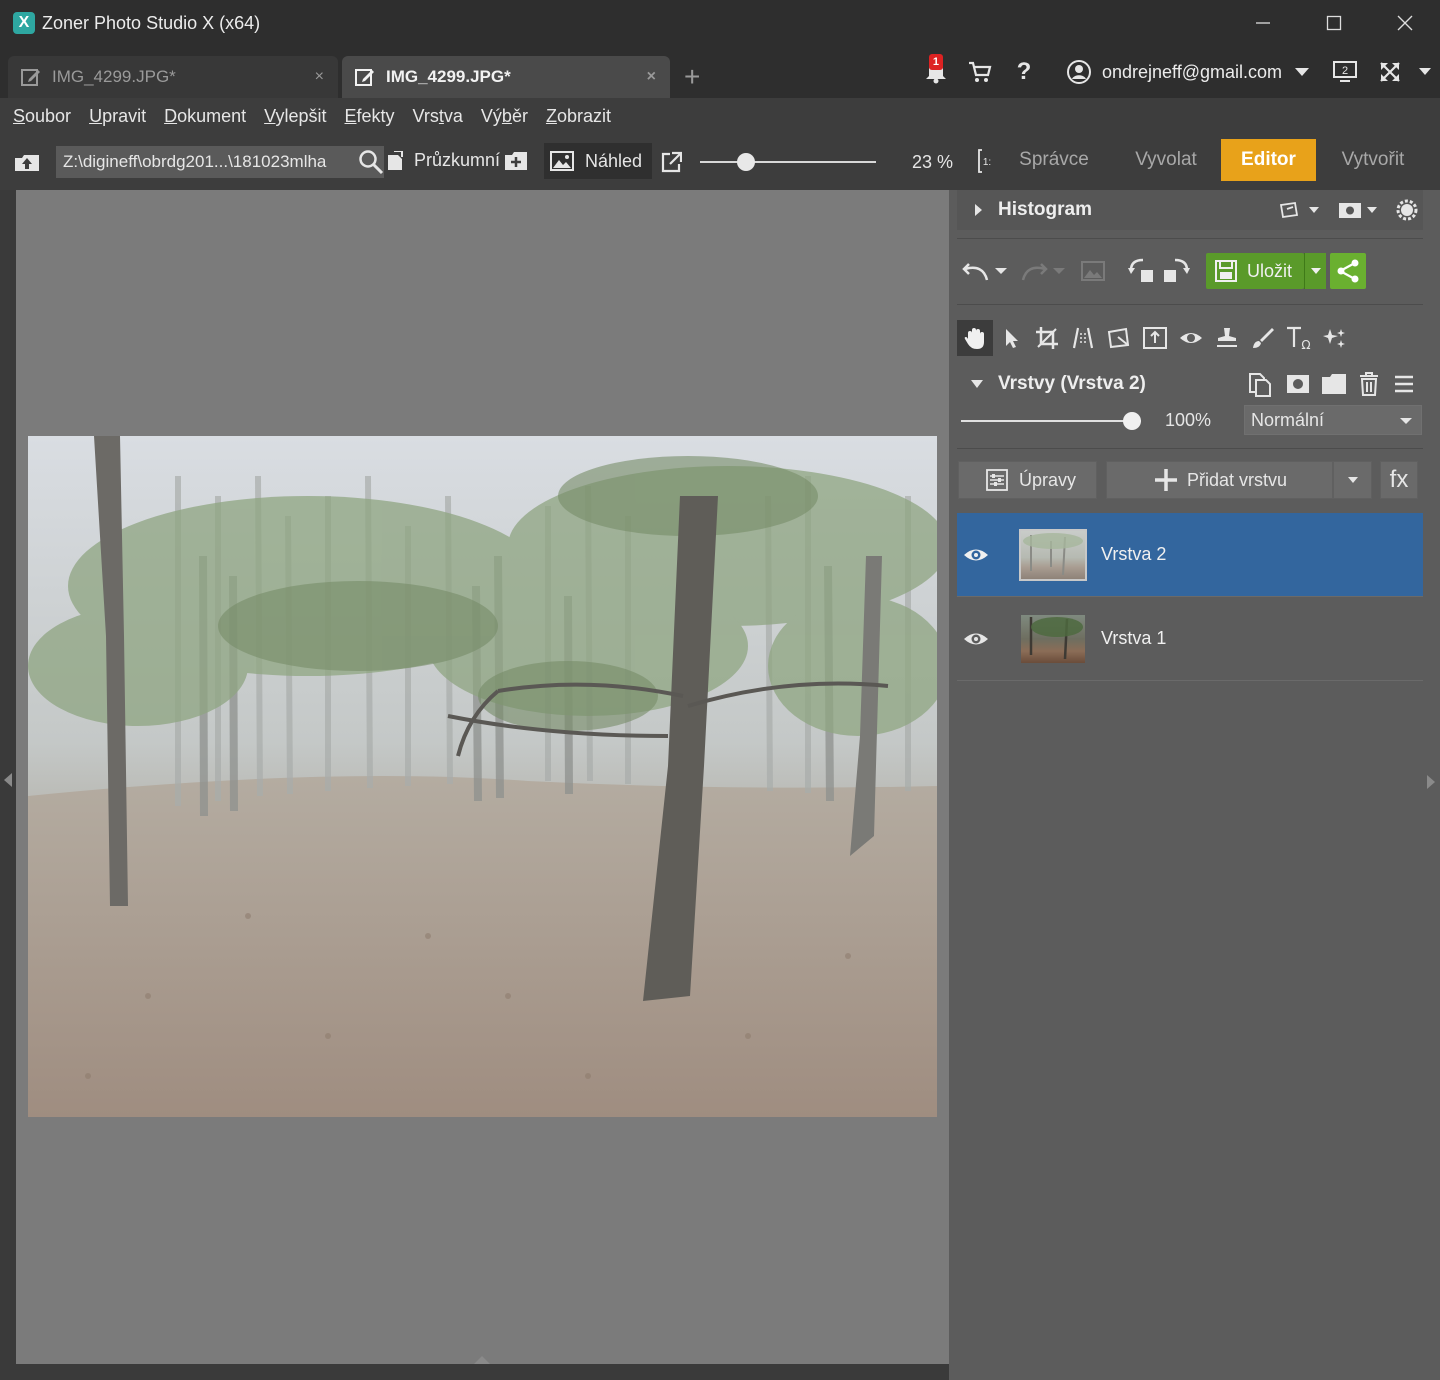 Image resolution: width=1440 pixels, height=1380 pixels. Describe the element at coordinates (205, 116) in the screenshot. I see `menu-dokument: Dokument` at that location.